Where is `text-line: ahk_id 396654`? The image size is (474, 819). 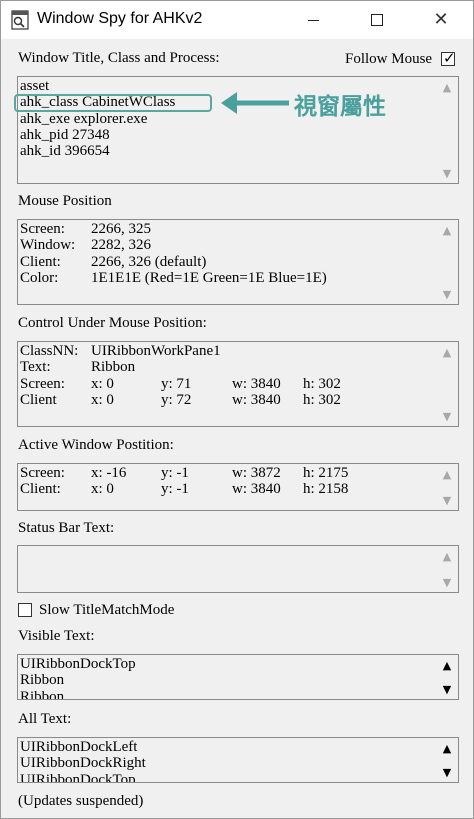
text-line: ahk_id 396654 is located at coordinates (65, 151).